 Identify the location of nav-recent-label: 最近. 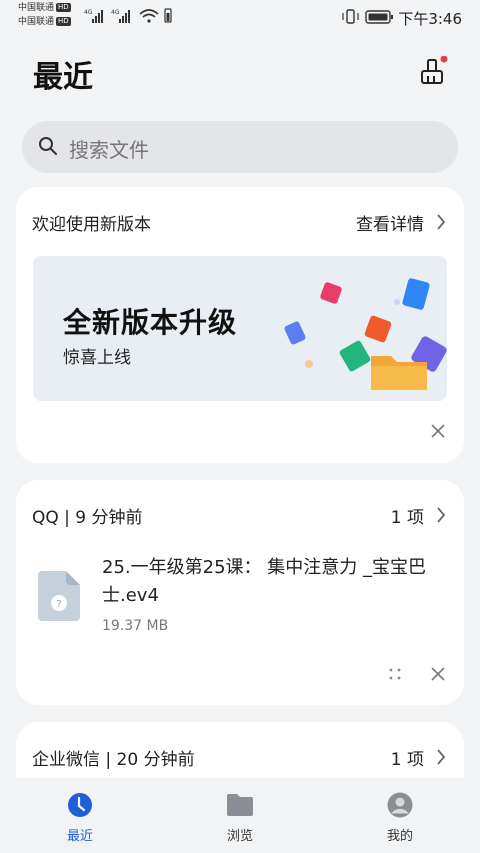
(79, 836).